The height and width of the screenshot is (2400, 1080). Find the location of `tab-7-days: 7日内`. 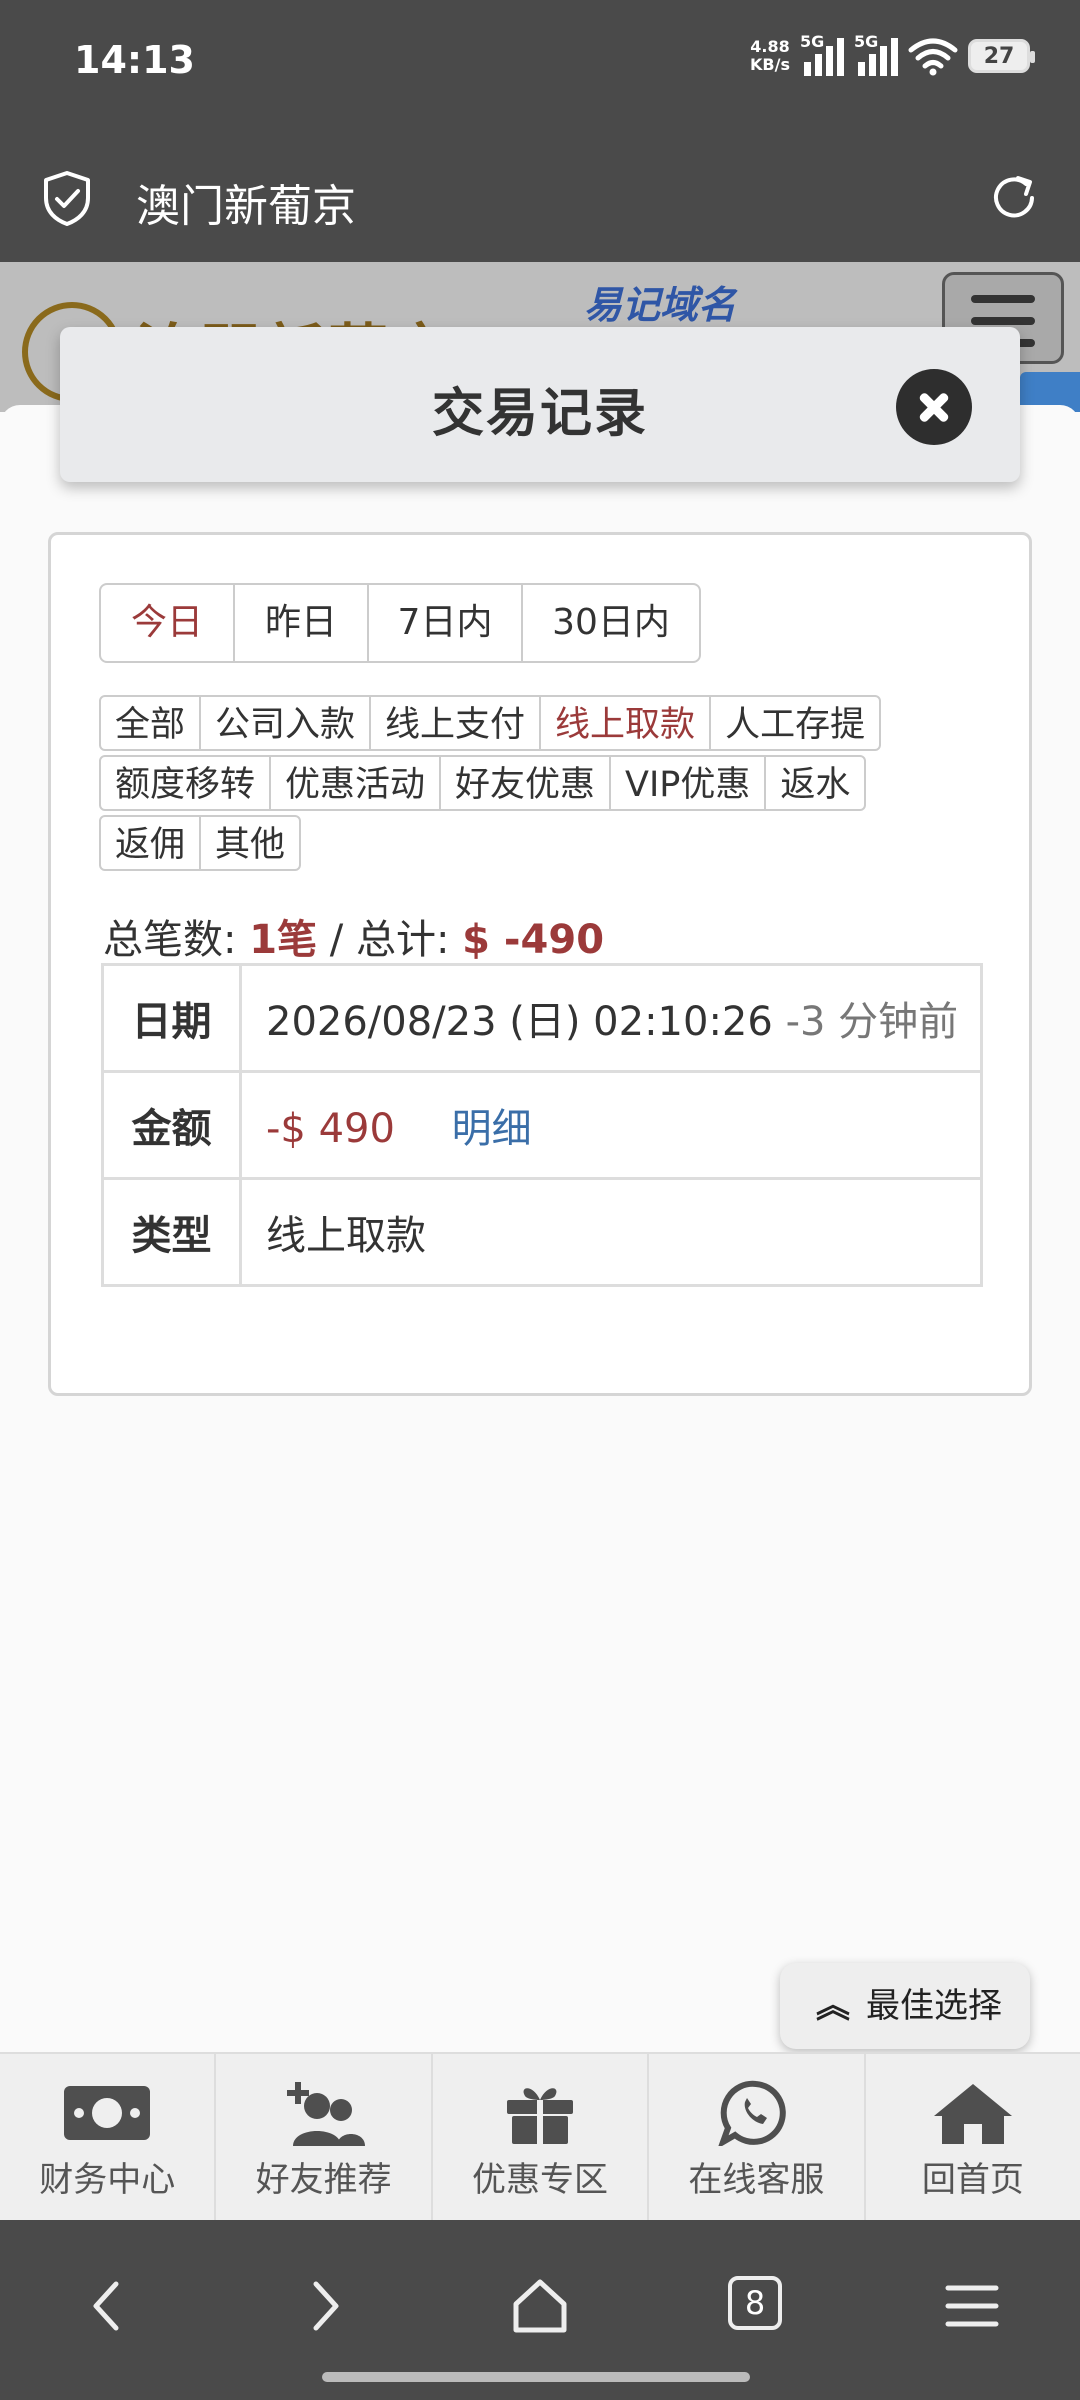

tab-7-days: 7日内 is located at coordinates (446, 623).